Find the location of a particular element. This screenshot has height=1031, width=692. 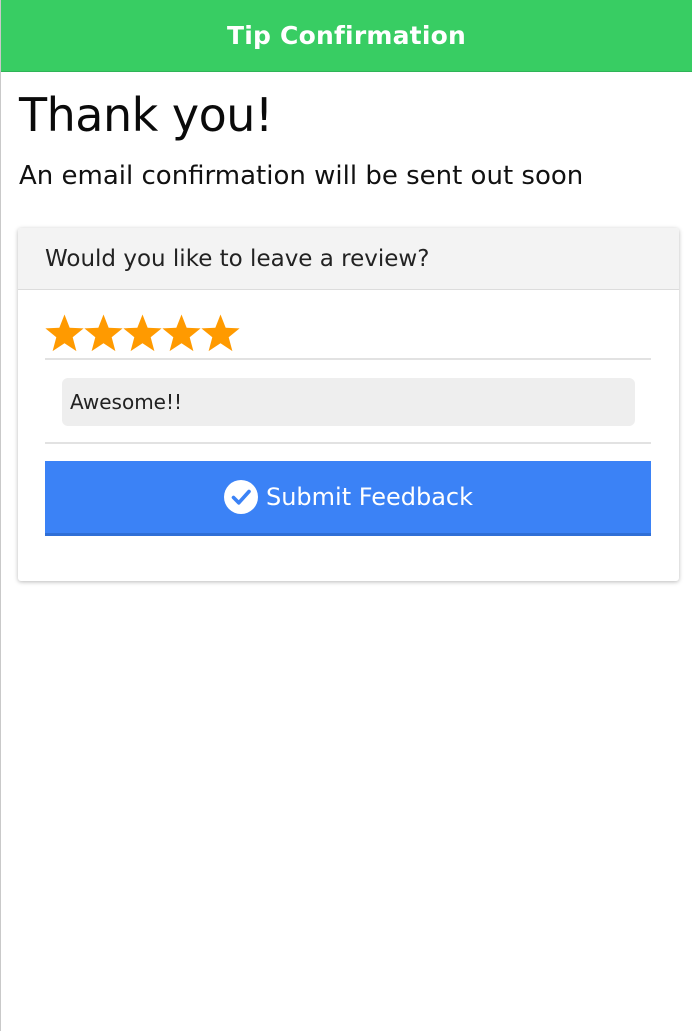

star-rating is located at coordinates (348, 336).